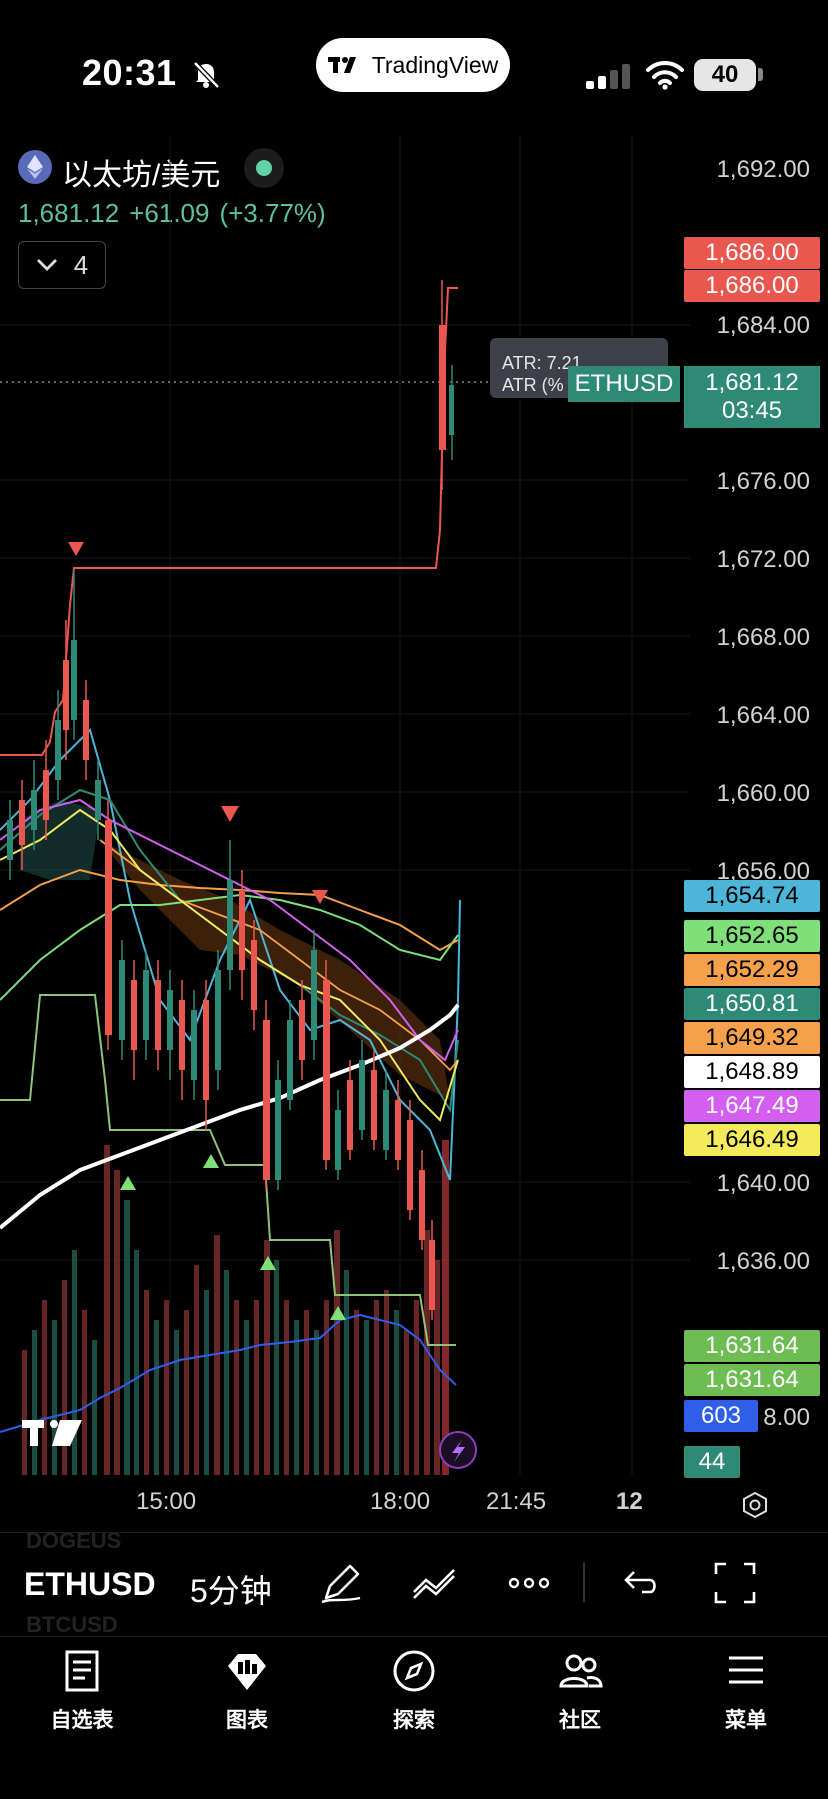 The width and height of the screenshot is (828, 1799). I want to click on nav-community: 社区, so click(580, 1691).